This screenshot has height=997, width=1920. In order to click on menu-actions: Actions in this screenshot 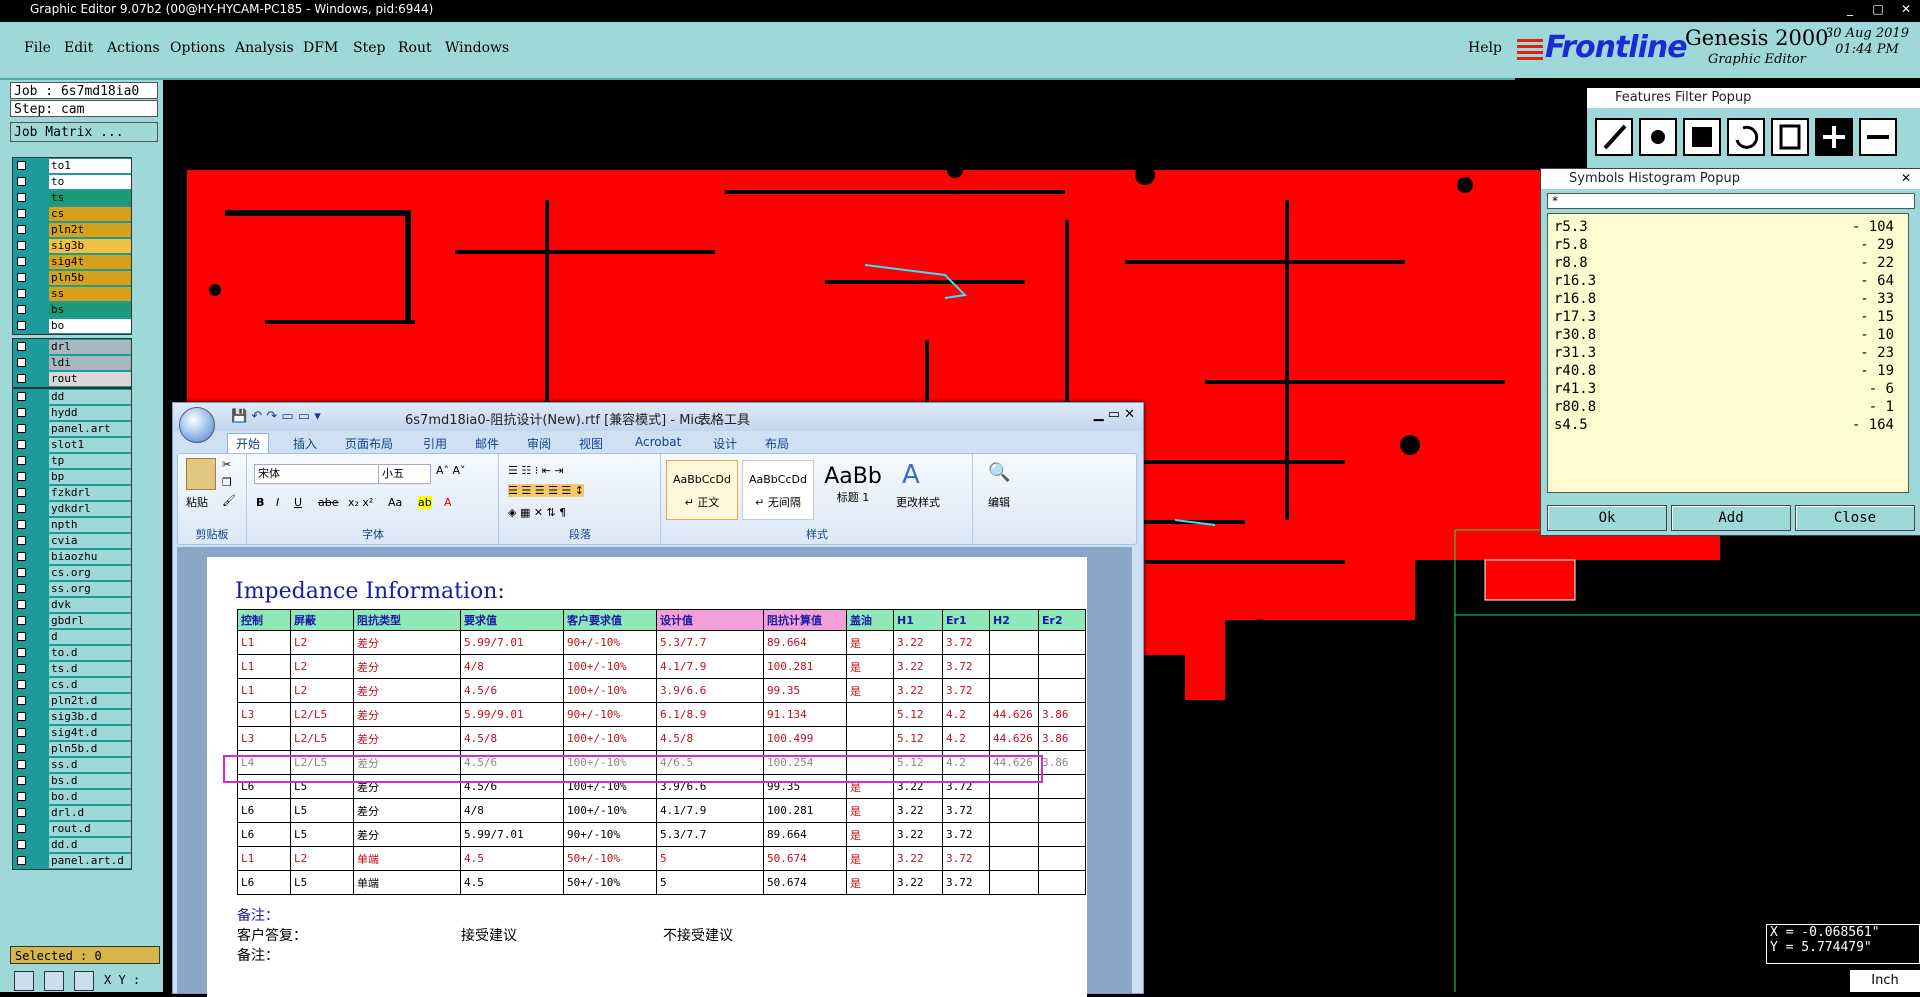, I will do `click(133, 48)`.